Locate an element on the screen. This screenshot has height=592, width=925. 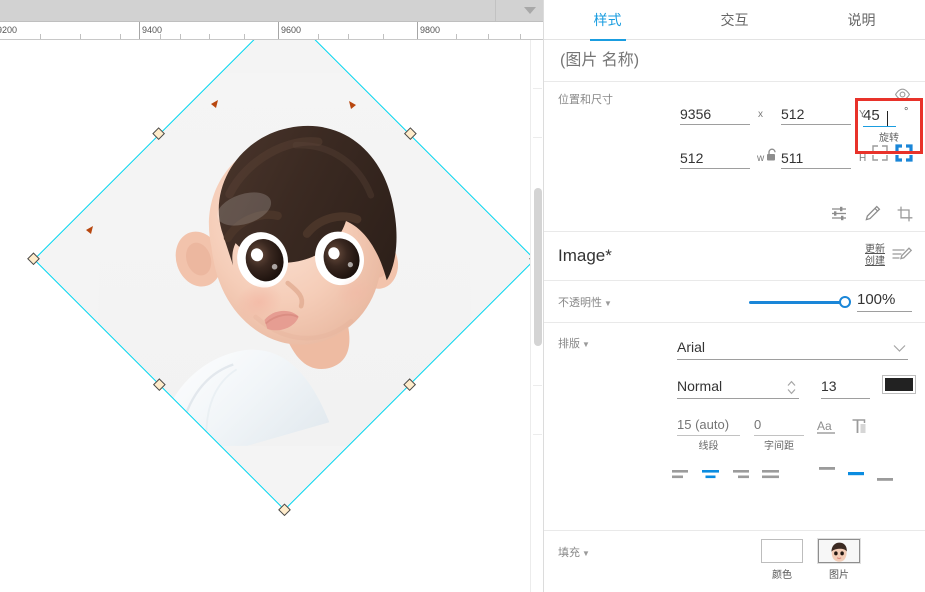
create-label: 创建 is located at coordinates (875, 261).